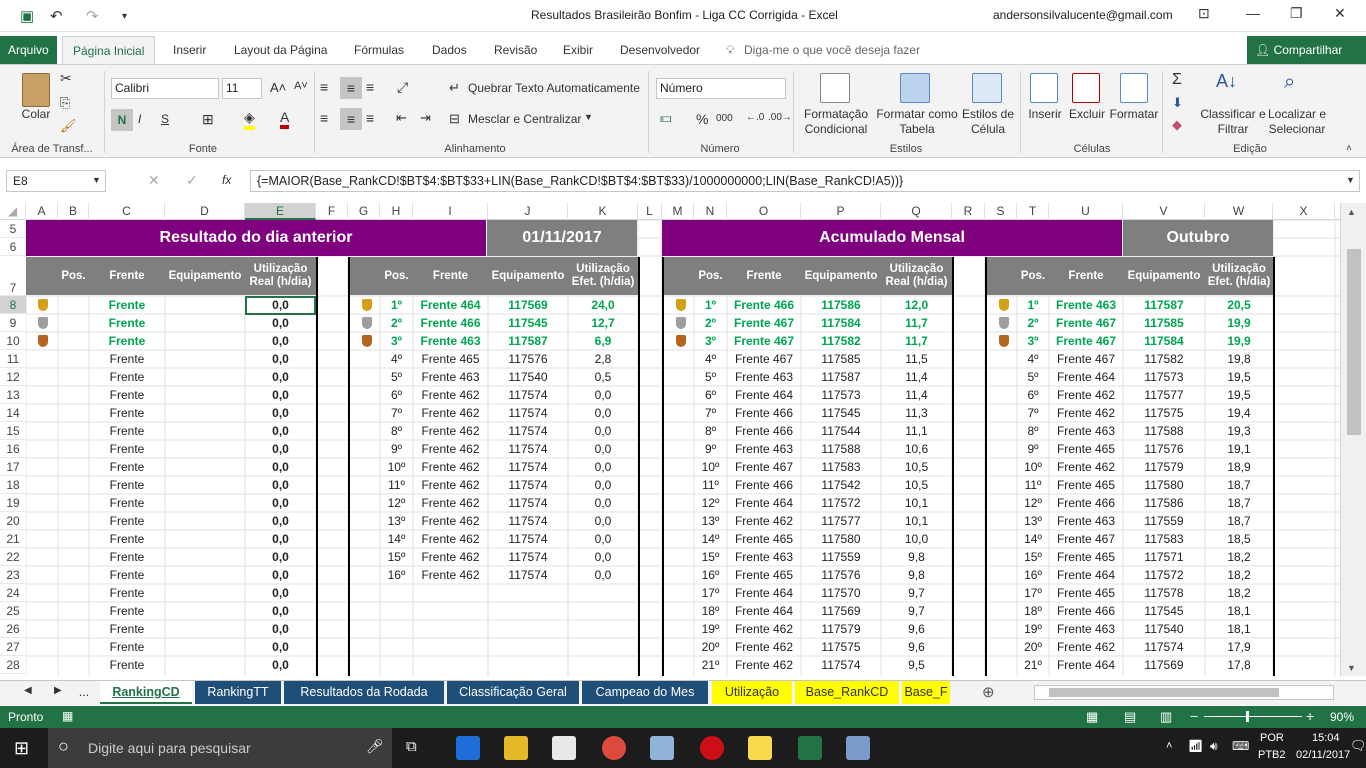  I want to click on sheet-tab-5: Campeao do Mes, so click(645, 692).